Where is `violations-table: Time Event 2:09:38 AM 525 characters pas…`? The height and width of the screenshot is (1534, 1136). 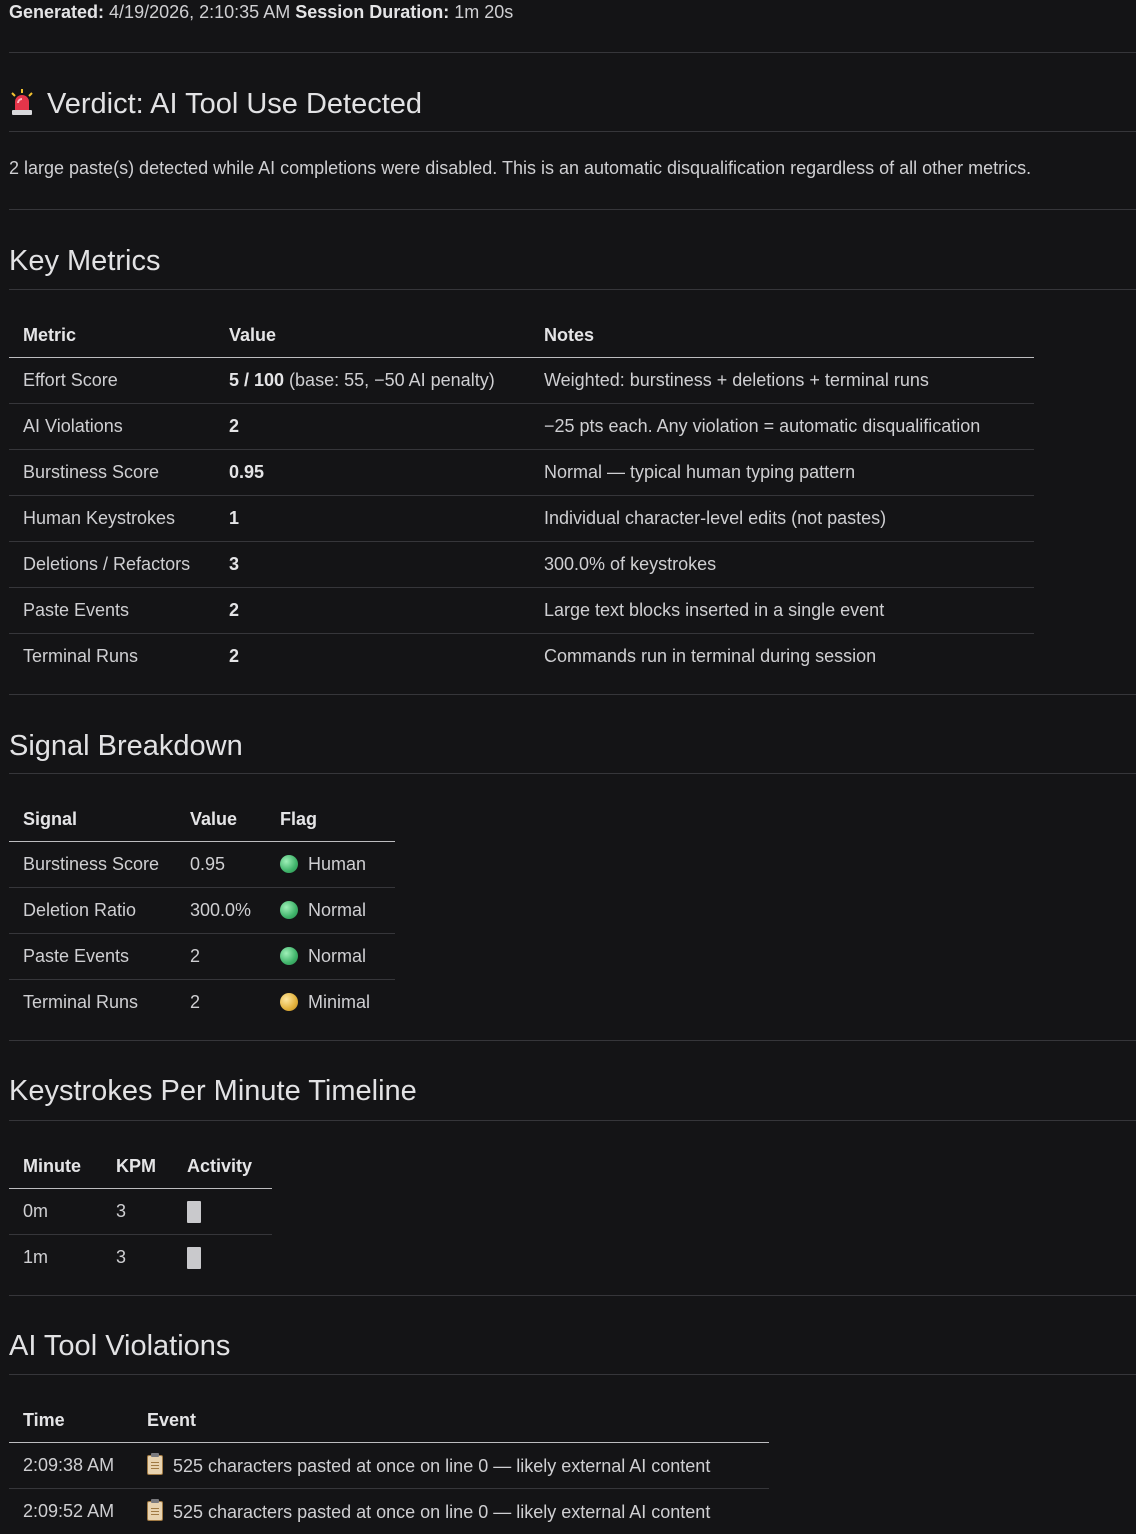
violations-table: Time Event 2:09:38 AM 525 characters pas… is located at coordinates (389, 1466).